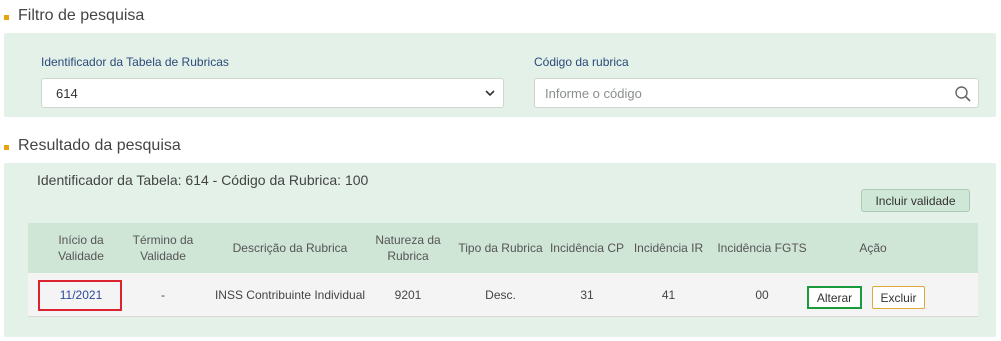  What do you see at coordinates (135, 62) in the screenshot?
I see `table-id-label: Identificador da Tabela de Rubricas` at bounding box center [135, 62].